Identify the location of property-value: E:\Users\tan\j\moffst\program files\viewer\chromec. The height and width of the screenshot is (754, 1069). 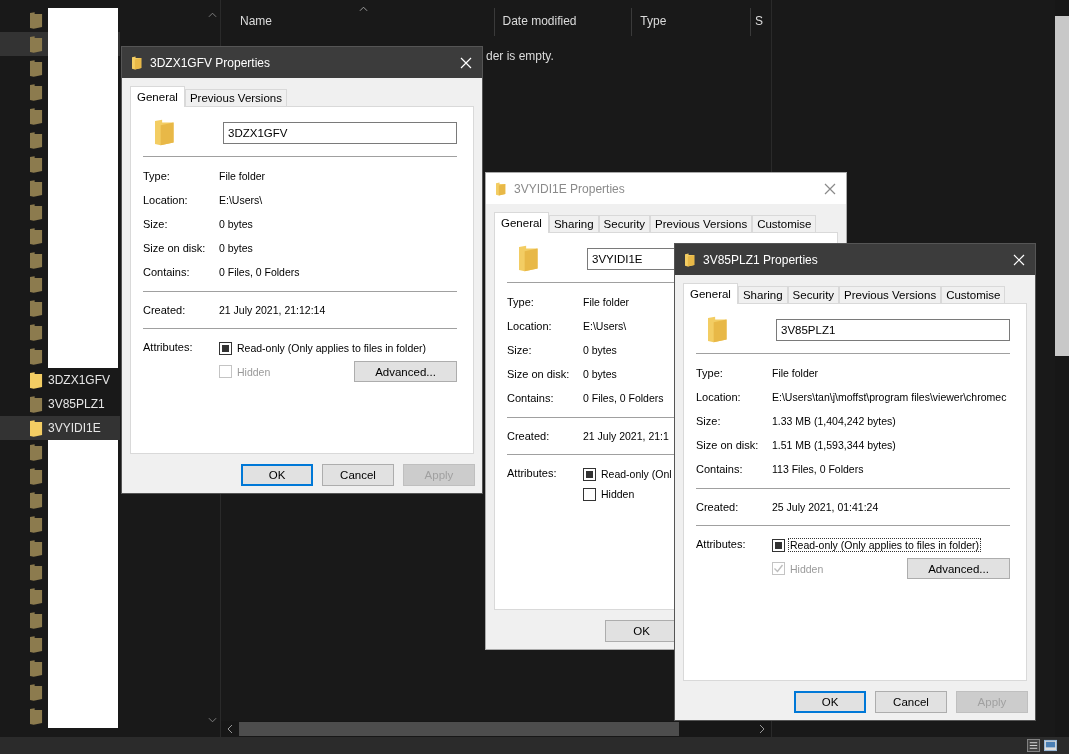
(889, 397).